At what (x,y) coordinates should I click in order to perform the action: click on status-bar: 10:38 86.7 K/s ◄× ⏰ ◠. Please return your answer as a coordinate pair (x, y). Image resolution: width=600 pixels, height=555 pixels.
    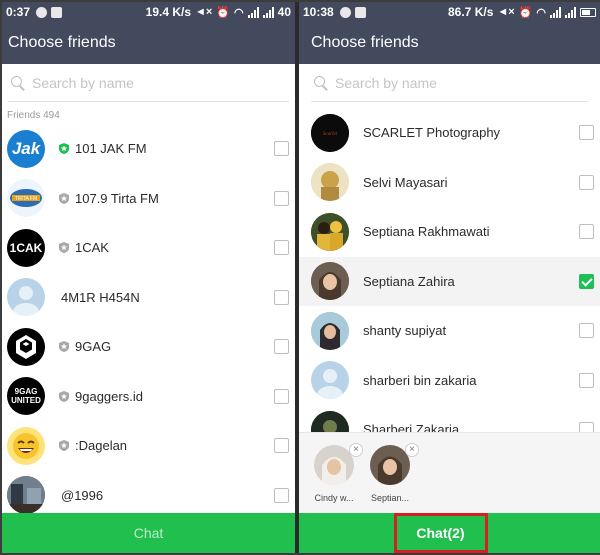
    Looking at the image, I should click on (449, 12).